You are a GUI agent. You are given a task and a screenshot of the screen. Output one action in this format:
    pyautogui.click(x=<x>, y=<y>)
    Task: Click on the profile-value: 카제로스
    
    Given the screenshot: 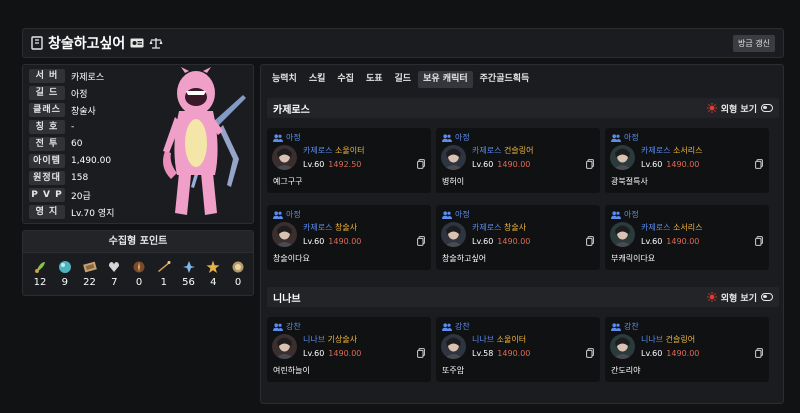 What is the action you would take?
    pyautogui.click(x=88, y=77)
    